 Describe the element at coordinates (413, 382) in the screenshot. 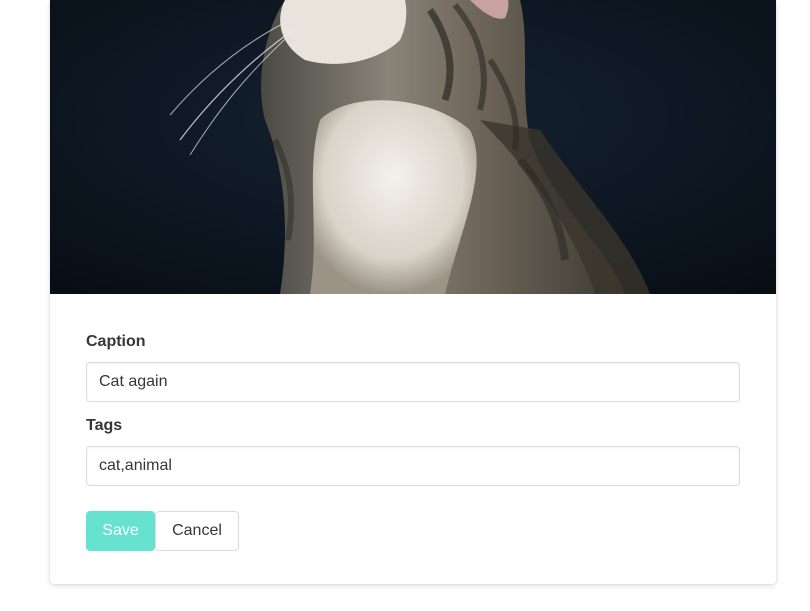

I see `caption-input` at that location.